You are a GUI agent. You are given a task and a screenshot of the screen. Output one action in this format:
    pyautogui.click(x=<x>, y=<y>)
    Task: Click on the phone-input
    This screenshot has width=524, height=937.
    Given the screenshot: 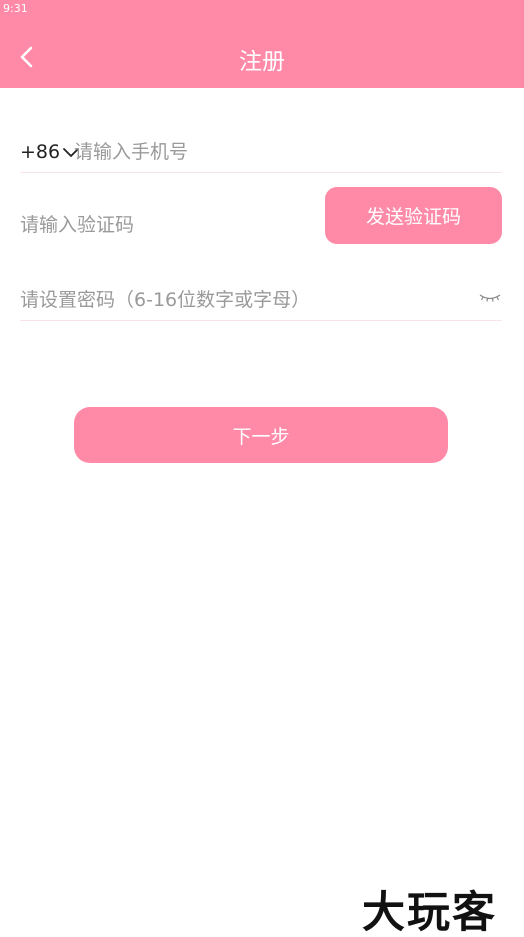 What is the action you would take?
    pyautogui.click(x=284, y=152)
    